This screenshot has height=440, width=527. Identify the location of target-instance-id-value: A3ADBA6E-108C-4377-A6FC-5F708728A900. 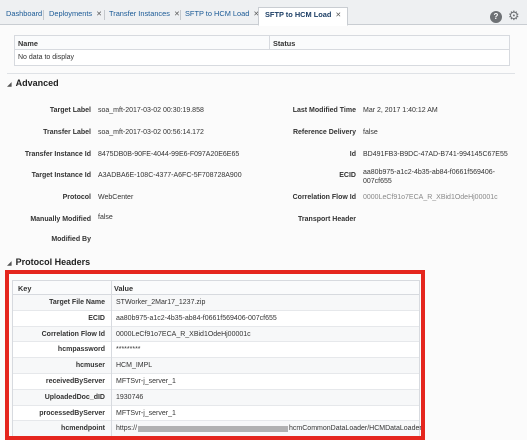
(170, 175).